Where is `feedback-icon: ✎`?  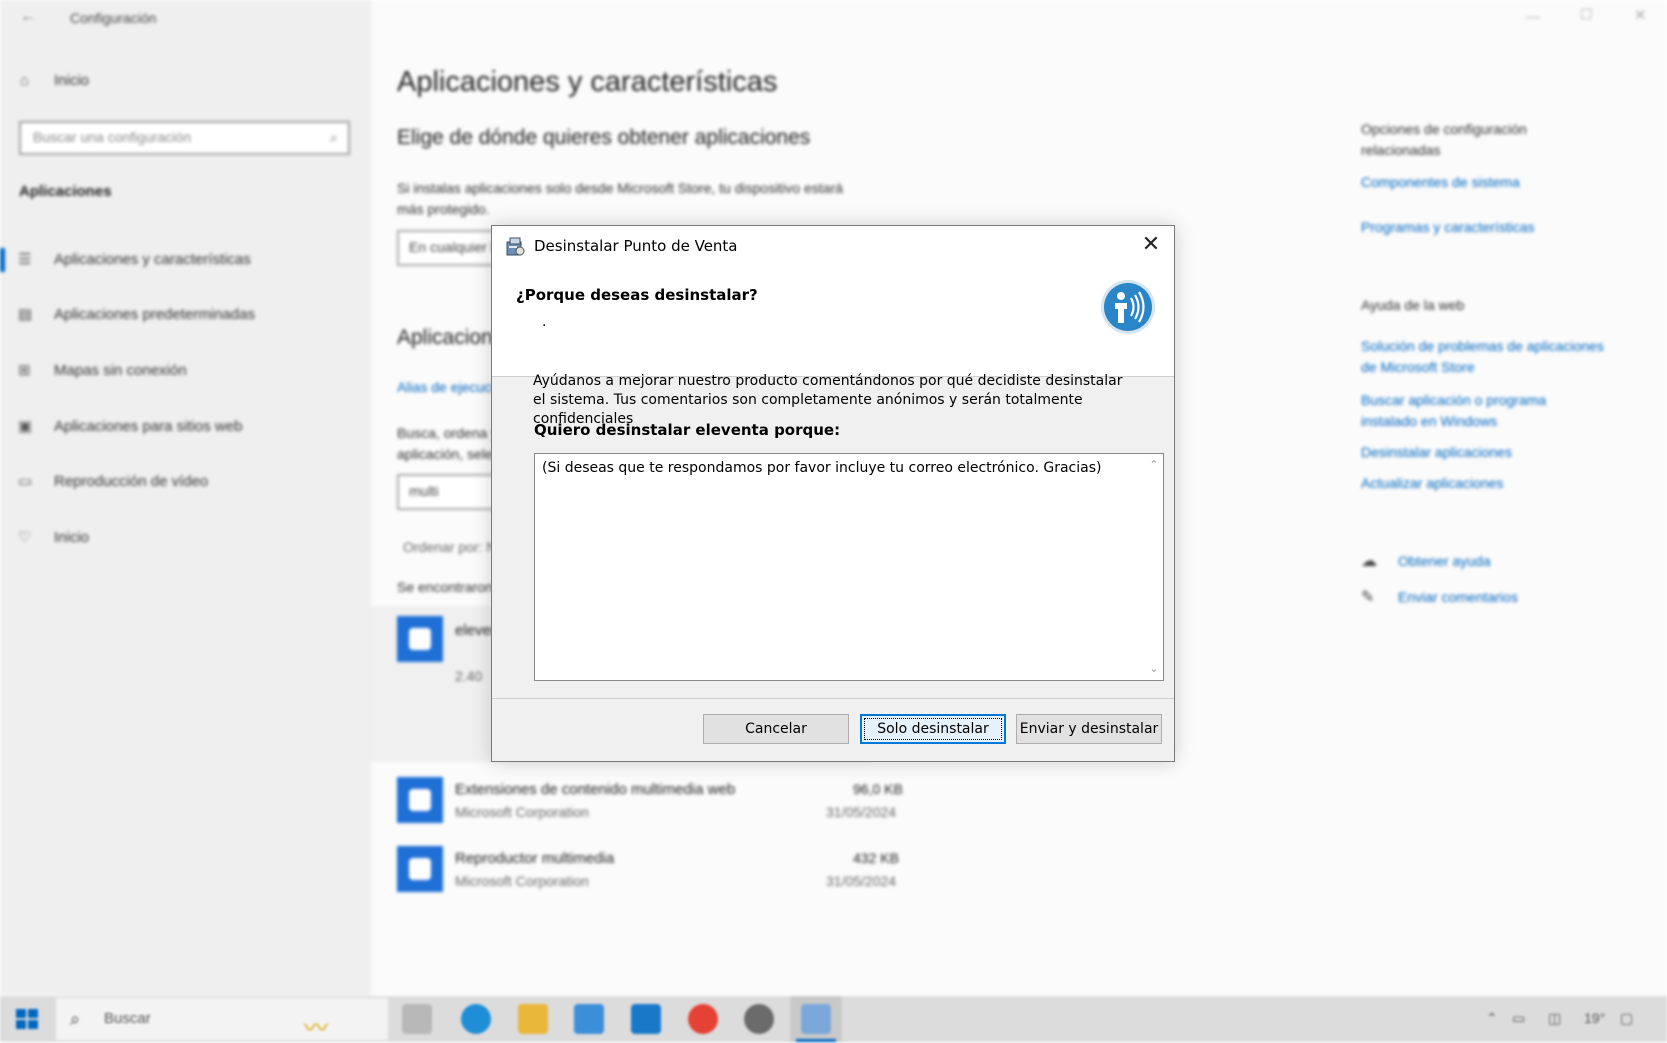
feedback-icon: ✎ is located at coordinates (1368, 597).